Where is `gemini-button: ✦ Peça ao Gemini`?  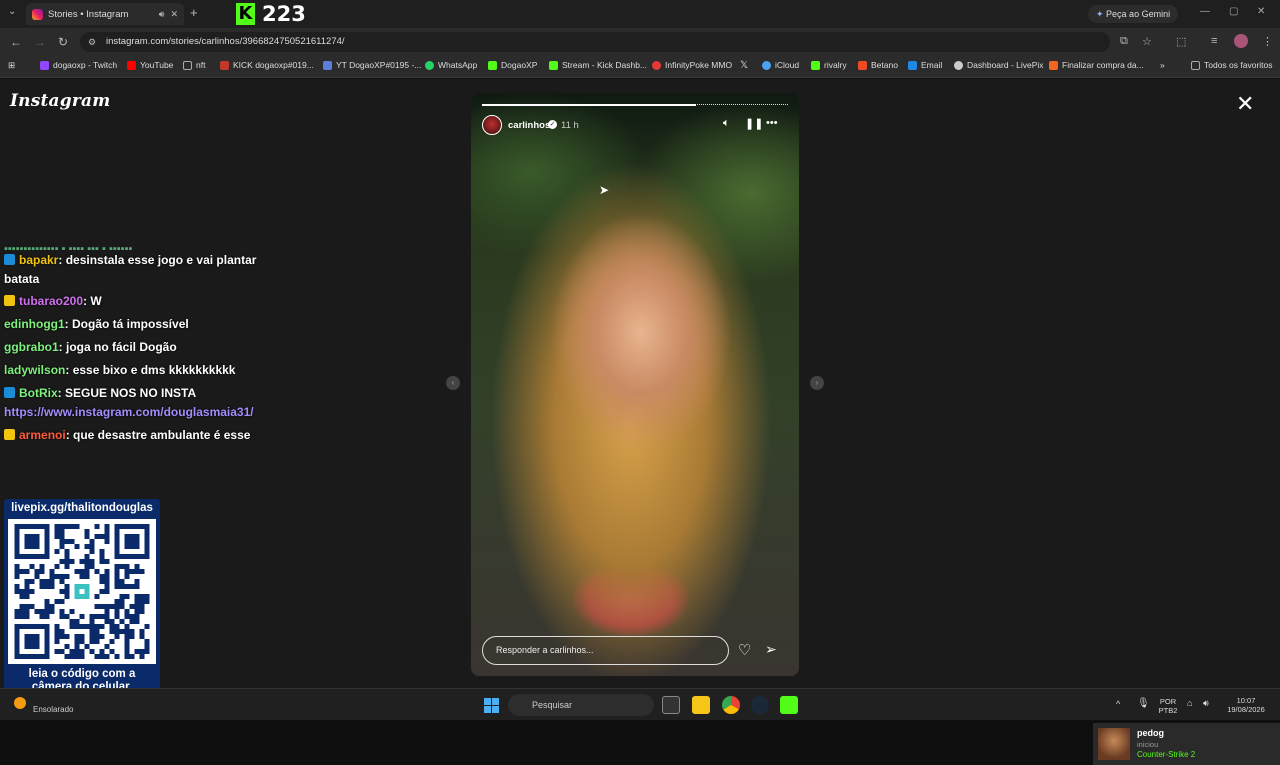
gemini-button: ✦ Peça ao Gemini is located at coordinates (1133, 14).